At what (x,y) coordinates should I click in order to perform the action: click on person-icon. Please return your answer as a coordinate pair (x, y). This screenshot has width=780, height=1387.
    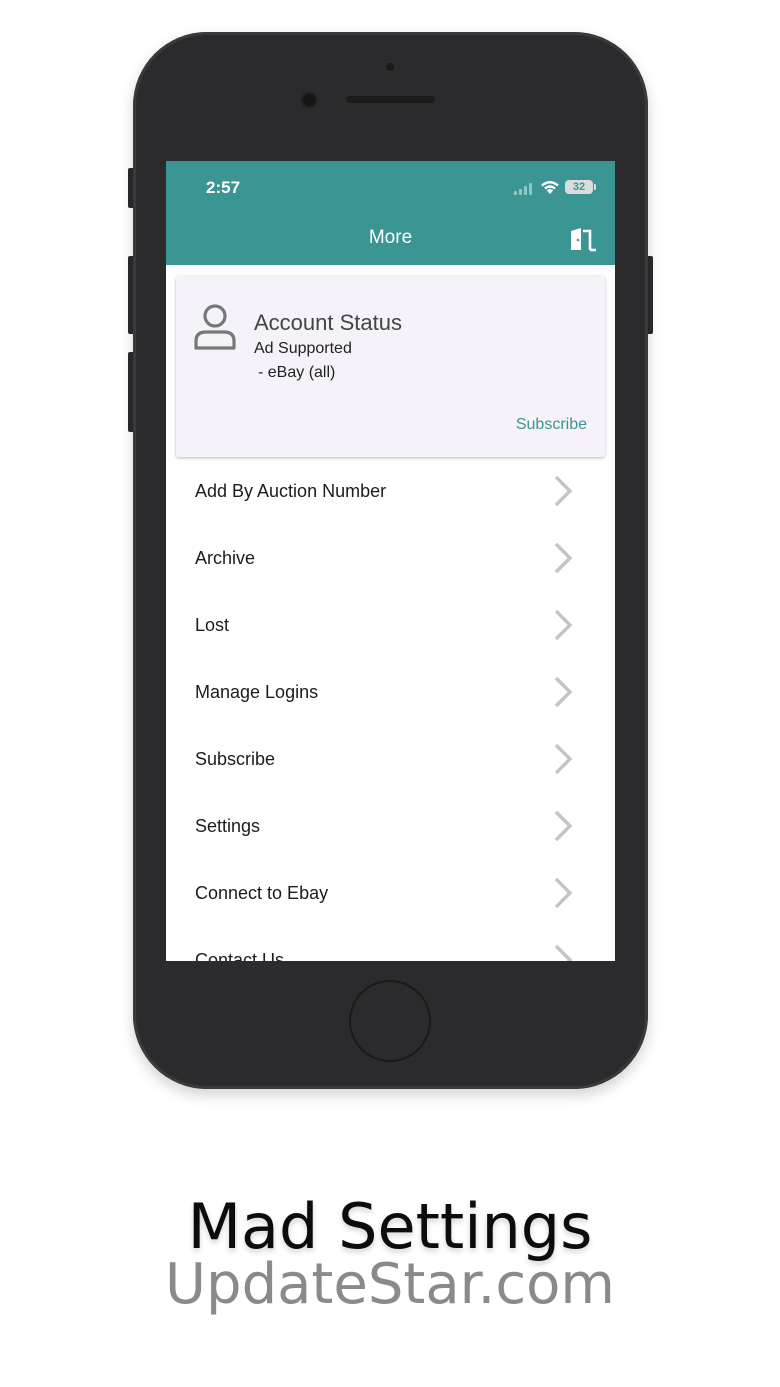
    Looking at the image, I should click on (215, 327).